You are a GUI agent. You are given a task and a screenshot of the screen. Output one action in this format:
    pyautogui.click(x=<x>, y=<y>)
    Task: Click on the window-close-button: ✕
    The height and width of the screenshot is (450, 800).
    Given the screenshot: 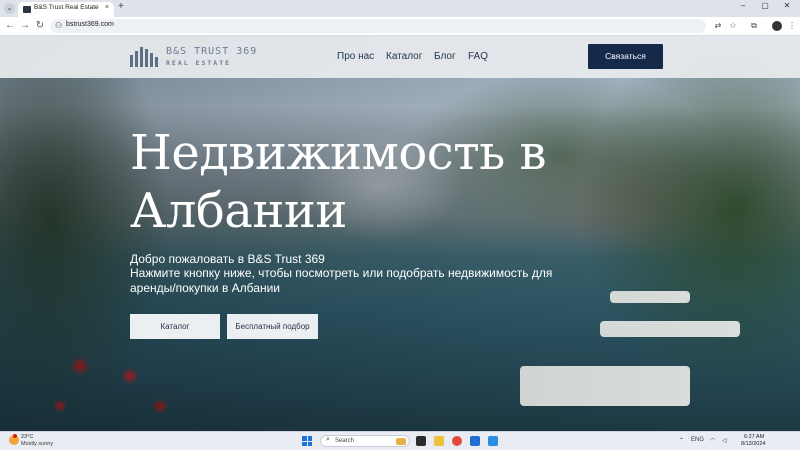 What is the action you would take?
    pyautogui.click(x=787, y=5)
    